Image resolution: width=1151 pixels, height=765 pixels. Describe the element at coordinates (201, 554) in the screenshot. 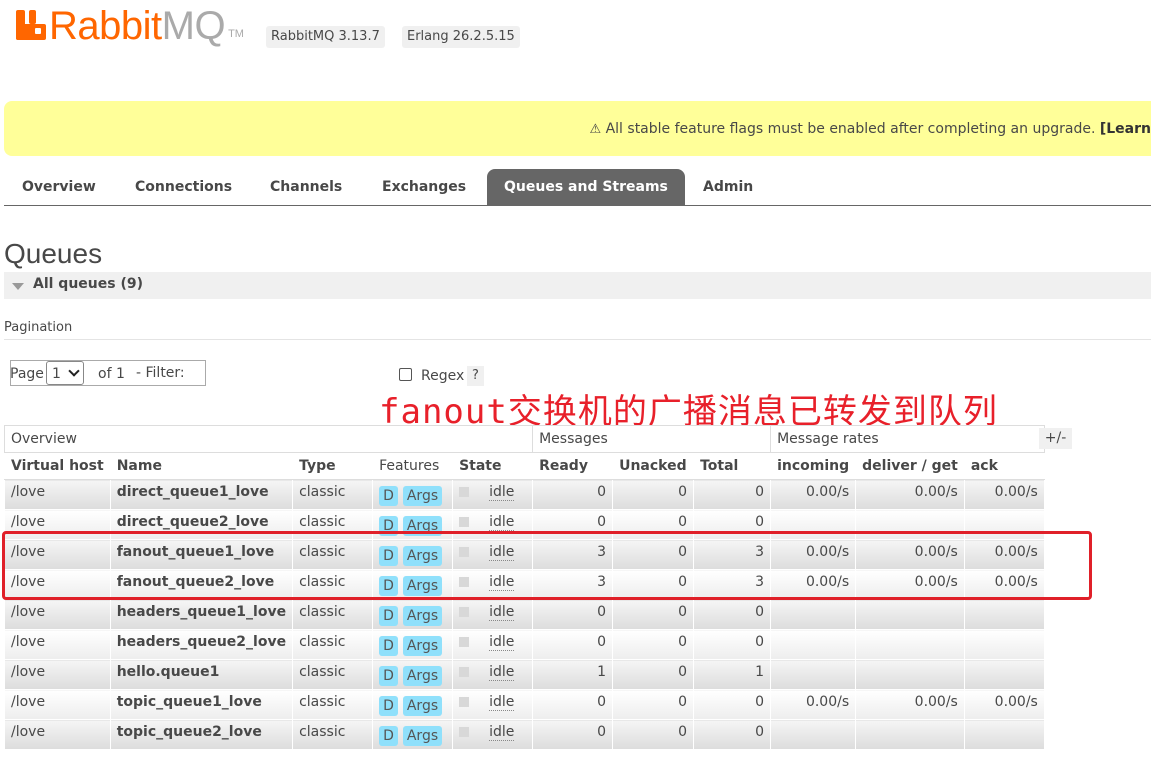

I see `queue-name-link: fanout_queue1_love` at that location.